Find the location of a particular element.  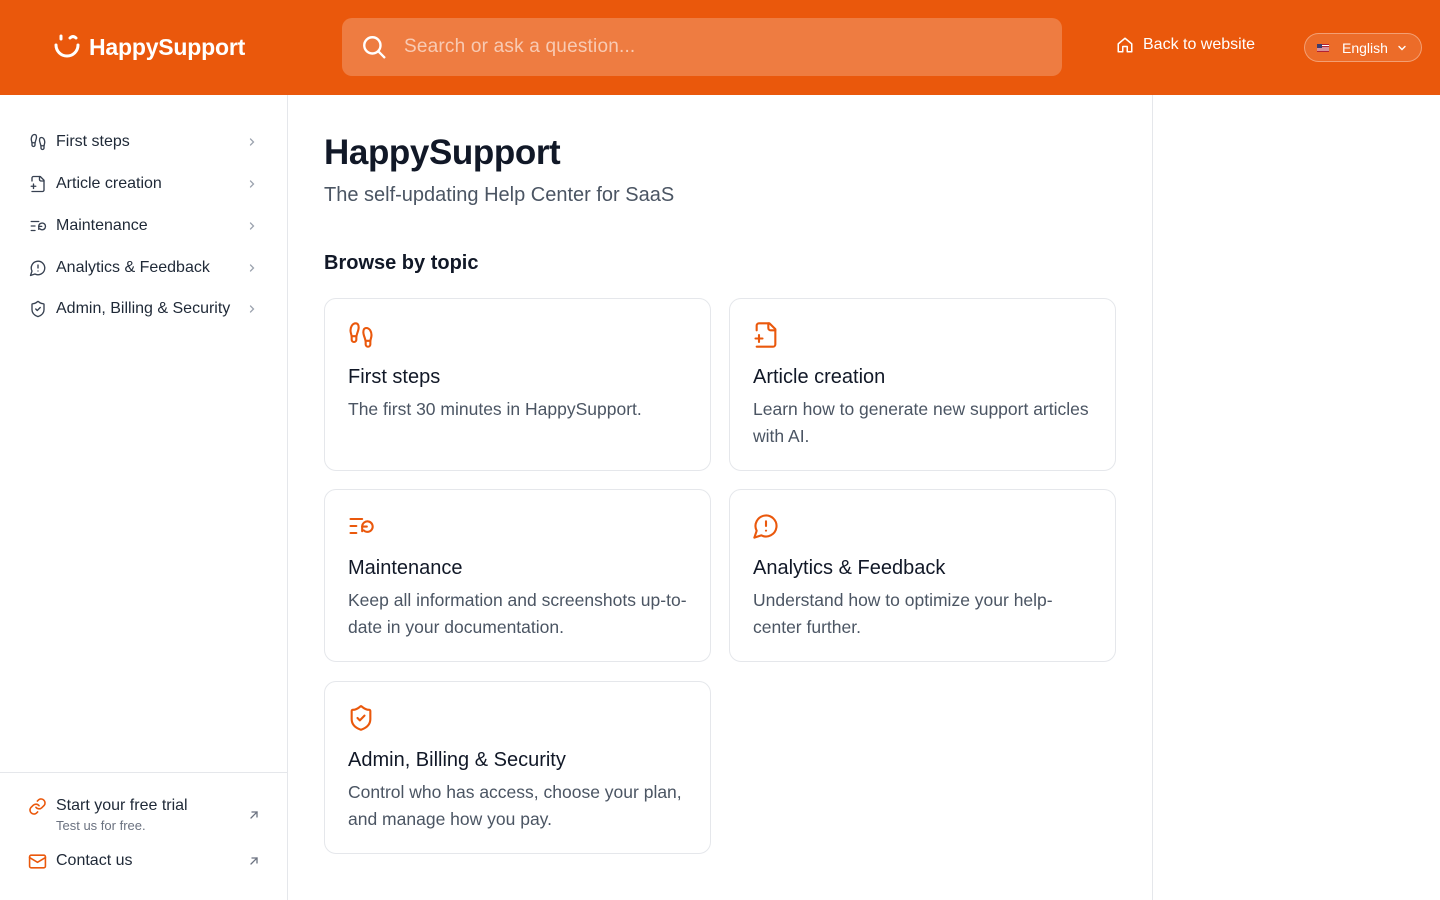

sidebar-item-admin-billing-security: Admin, Billing & Security is located at coordinates (146, 309).